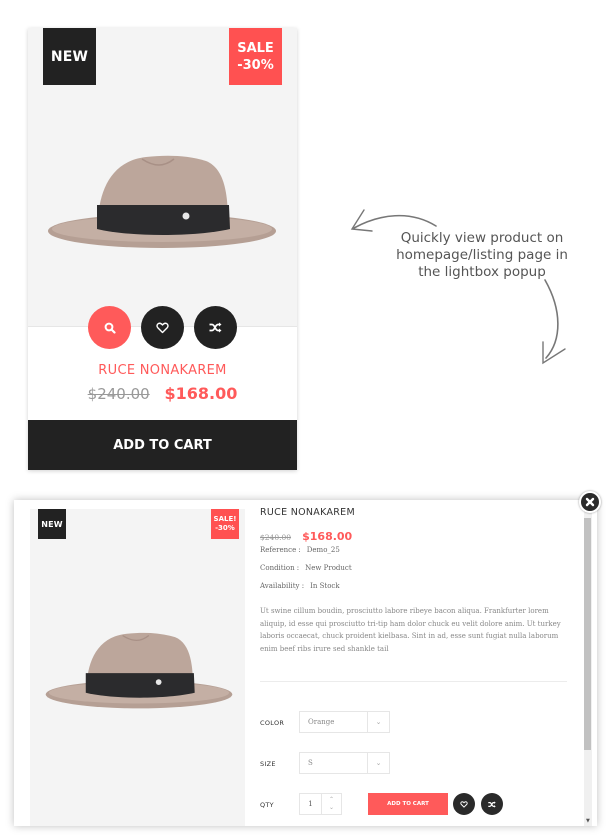 This screenshot has width=616, height=839. I want to click on quantity-input, so click(311, 804).